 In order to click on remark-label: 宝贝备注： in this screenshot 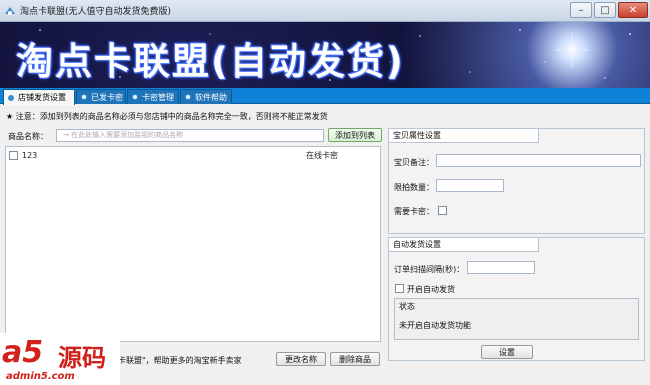, I will do `click(414, 162)`.